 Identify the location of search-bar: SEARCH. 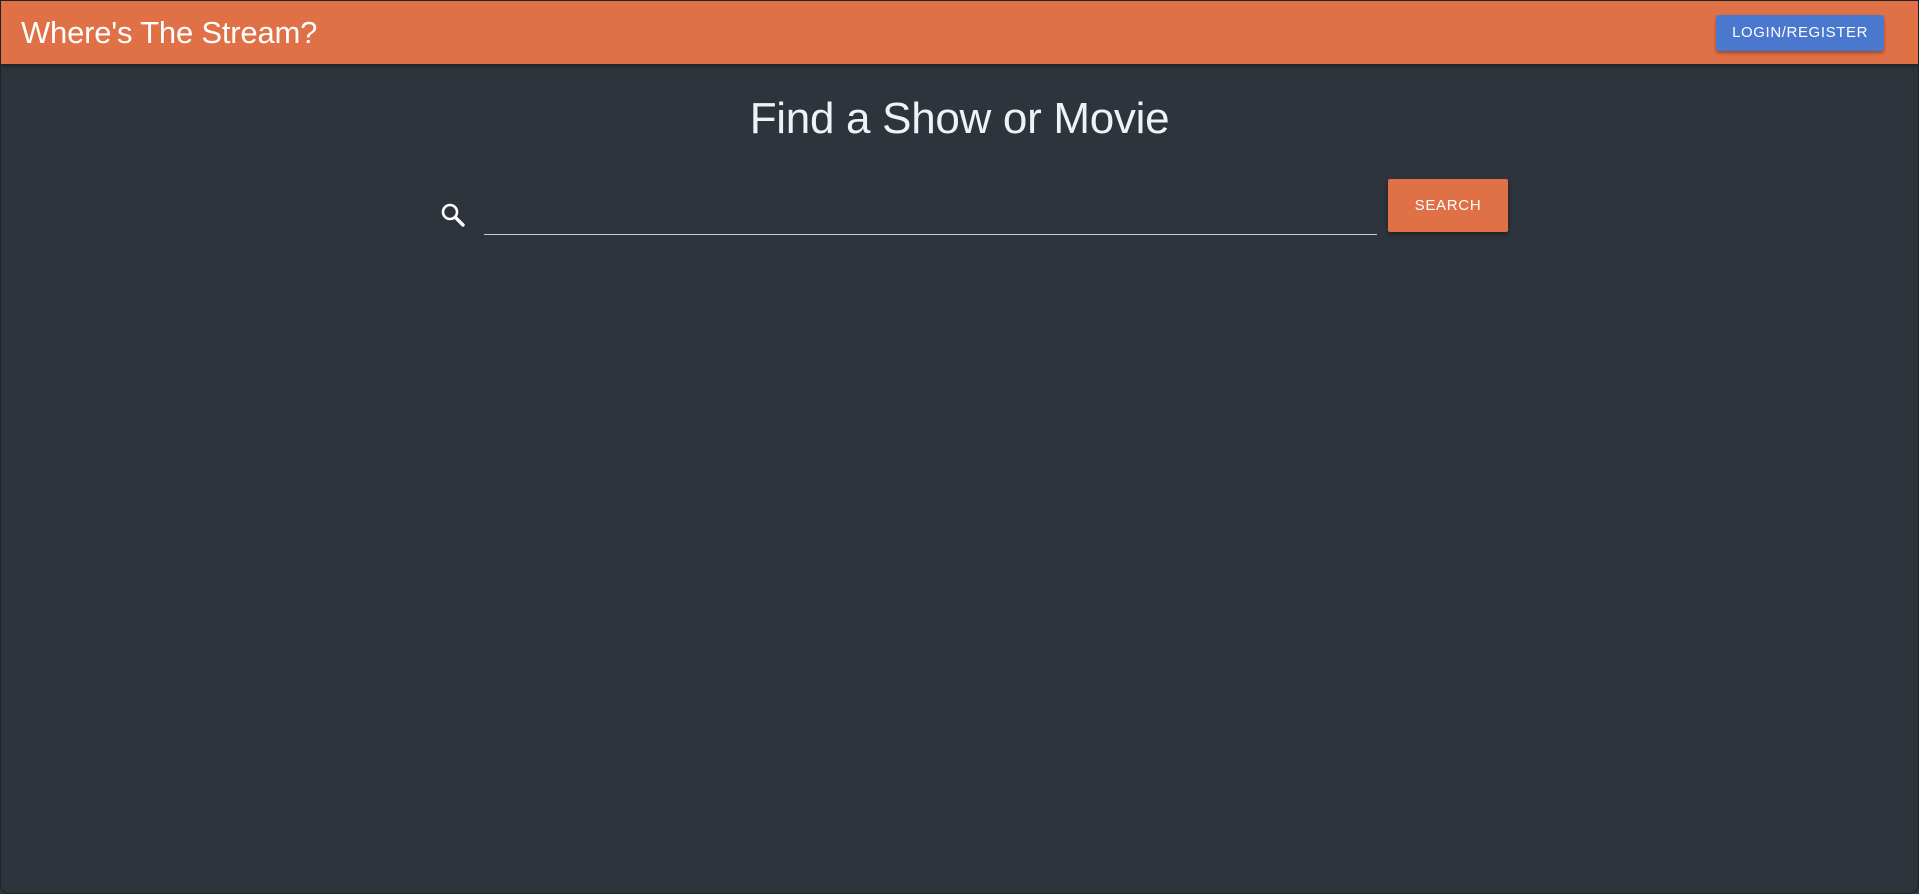
(974, 209).